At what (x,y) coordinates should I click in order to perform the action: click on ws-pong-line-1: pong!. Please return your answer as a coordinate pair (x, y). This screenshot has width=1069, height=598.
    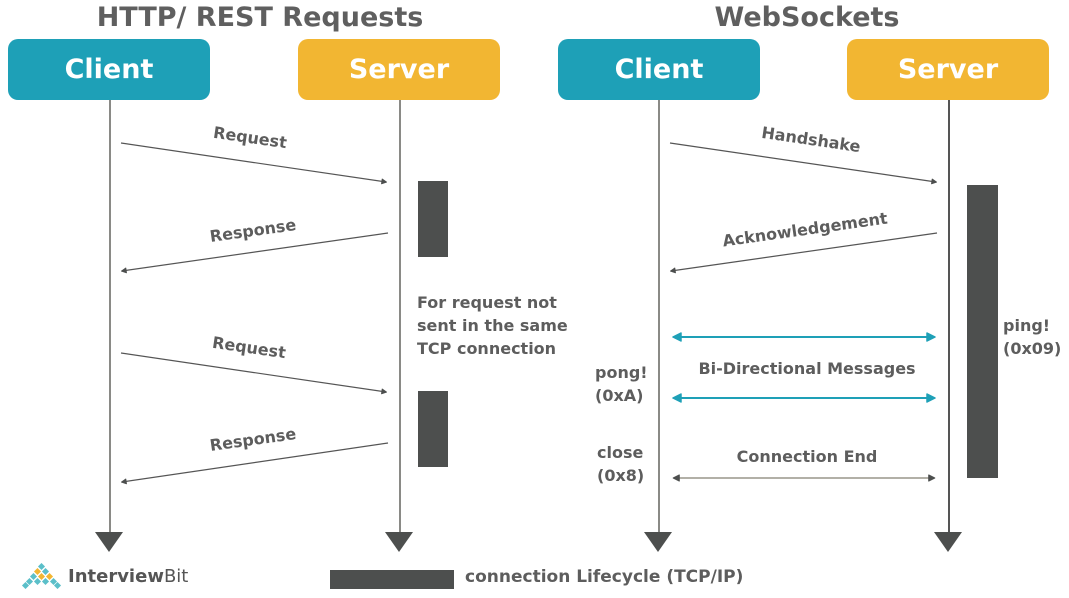
    Looking at the image, I should click on (621, 372).